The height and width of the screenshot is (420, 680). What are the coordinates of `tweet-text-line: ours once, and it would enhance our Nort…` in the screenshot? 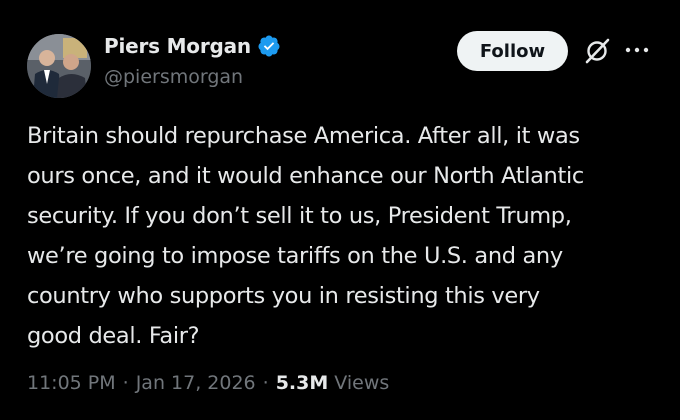 It's located at (305, 176).